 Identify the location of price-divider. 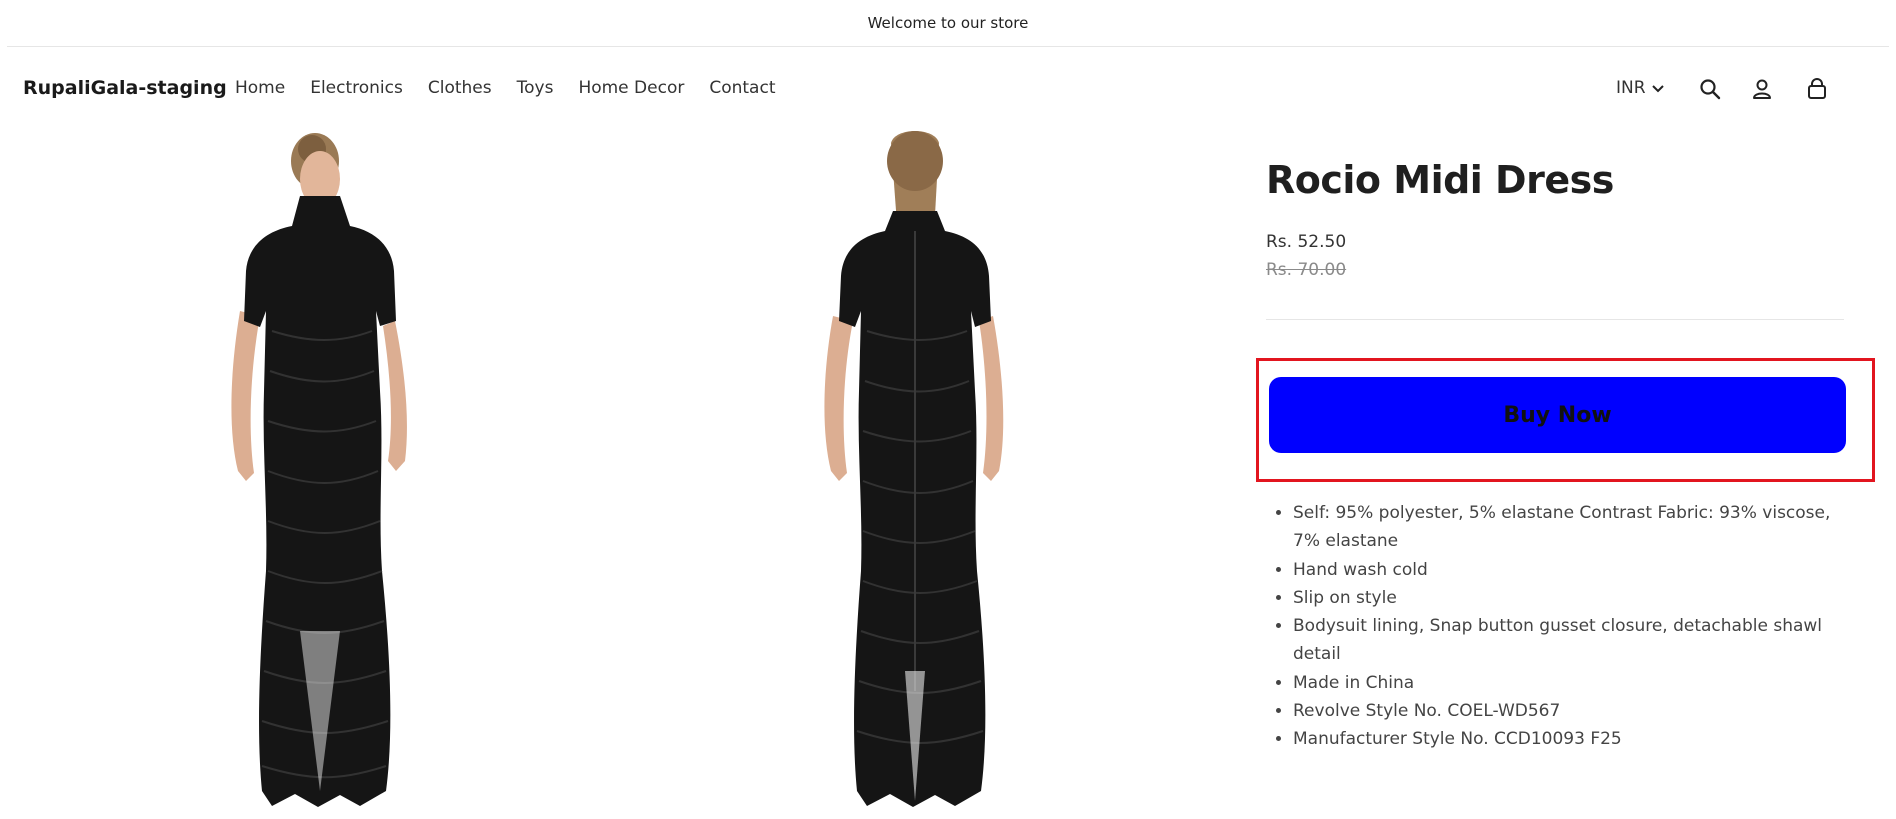
(1555, 319).